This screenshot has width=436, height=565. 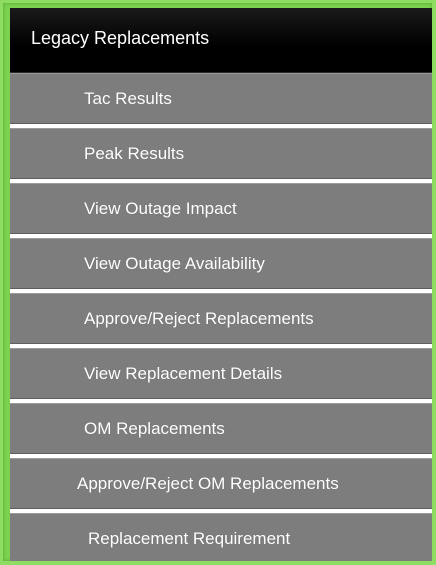 What do you see at coordinates (221, 208) in the screenshot?
I see `menu-item-view-outage-impact: View Outage Impact` at bounding box center [221, 208].